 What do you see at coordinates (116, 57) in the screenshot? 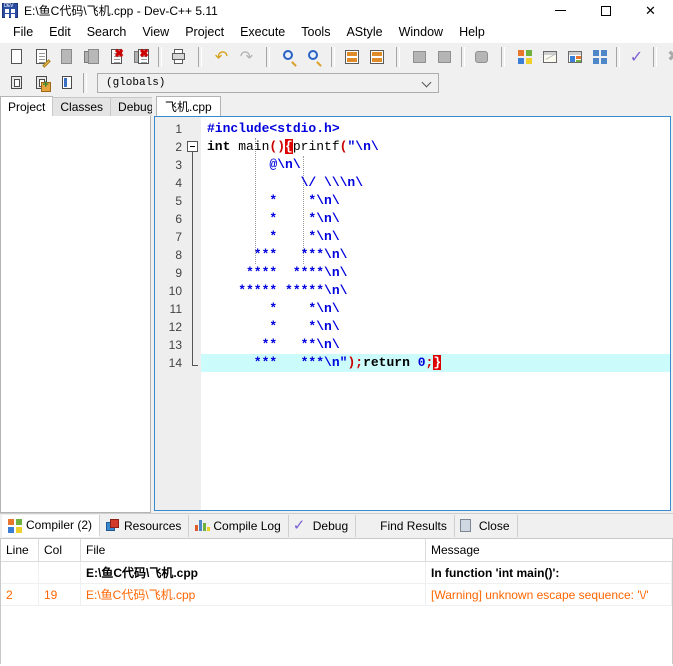
I see `close-file-icon: ✖` at bounding box center [116, 57].